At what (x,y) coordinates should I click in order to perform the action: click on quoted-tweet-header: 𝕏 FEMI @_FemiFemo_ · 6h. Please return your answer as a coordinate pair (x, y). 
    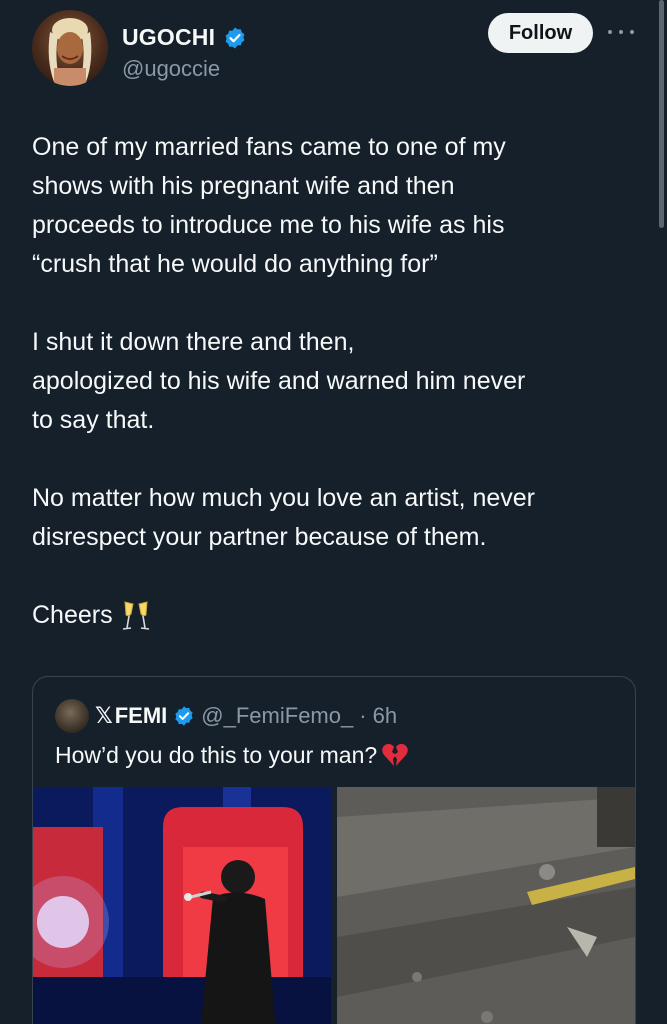
    Looking at the image, I should click on (226, 716).